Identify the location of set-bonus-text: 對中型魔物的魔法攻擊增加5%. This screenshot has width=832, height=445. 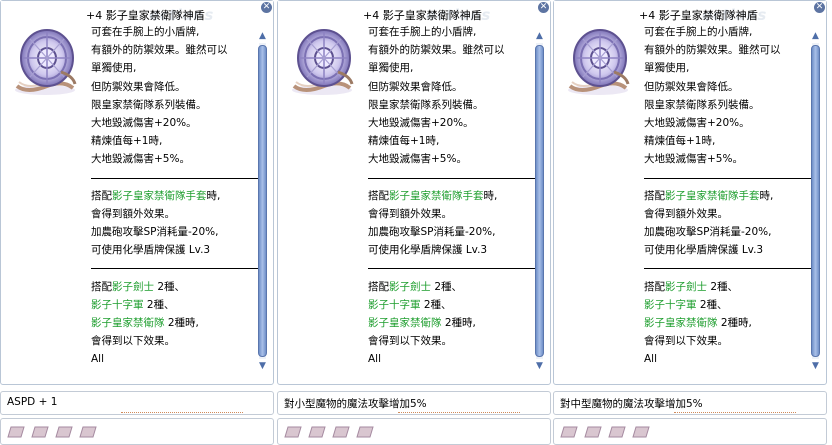
(631, 404).